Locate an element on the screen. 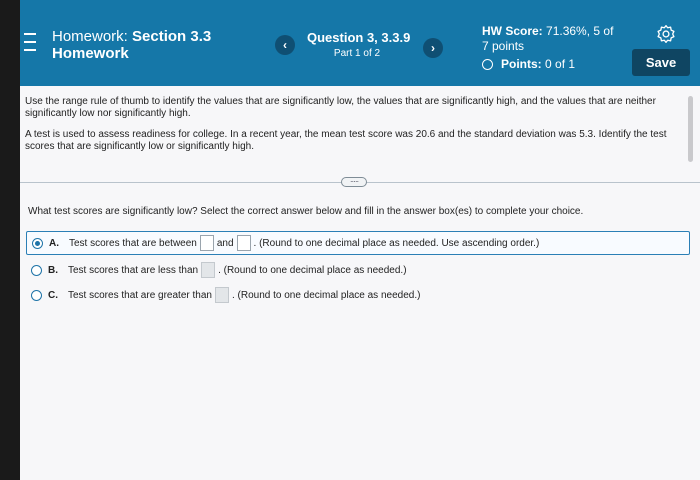 This screenshot has height=480, width=700. answer-box-a2 is located at coordinates (243, 243).